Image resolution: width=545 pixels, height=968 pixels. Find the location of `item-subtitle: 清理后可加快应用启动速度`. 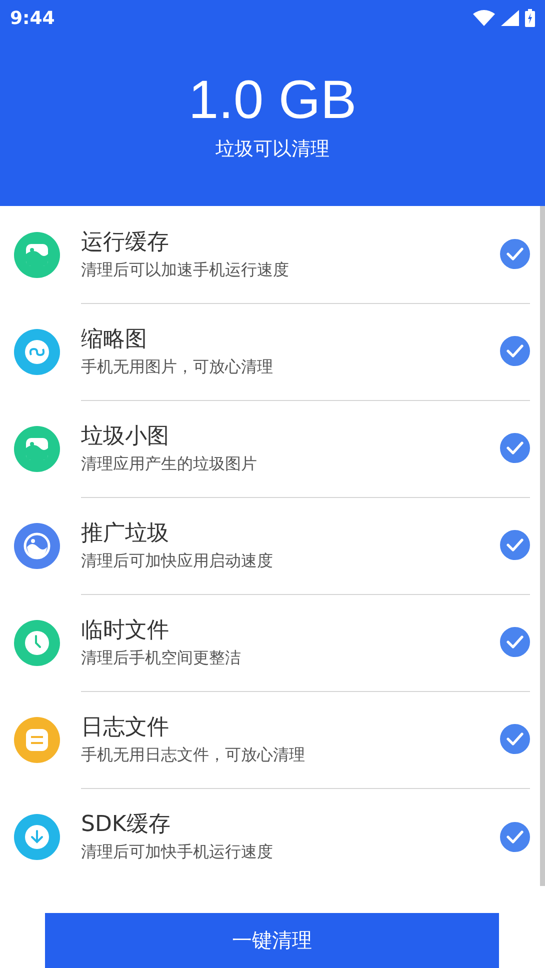

item-subtitle: 清理后可加快应用启动速度 is located at coordinates (177, 561).